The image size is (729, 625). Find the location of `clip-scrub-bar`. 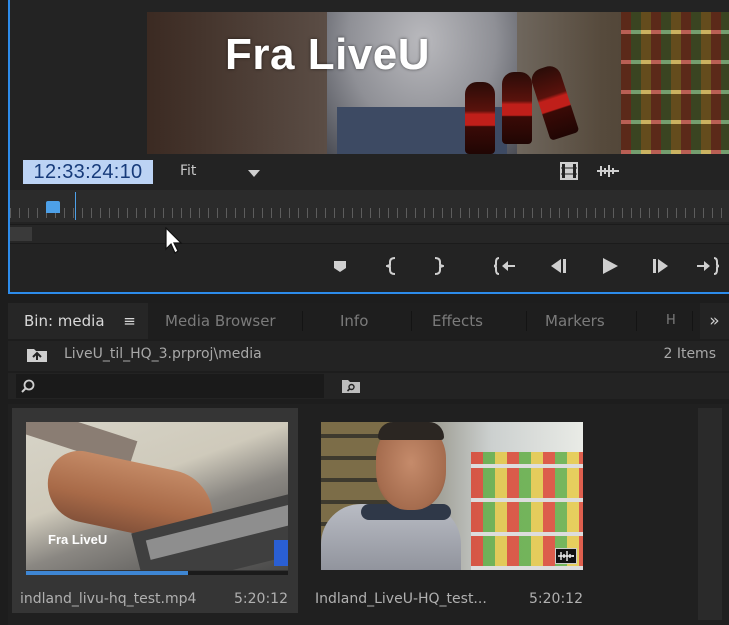

clip-scrub-bar is located at coordinates (157, 573).